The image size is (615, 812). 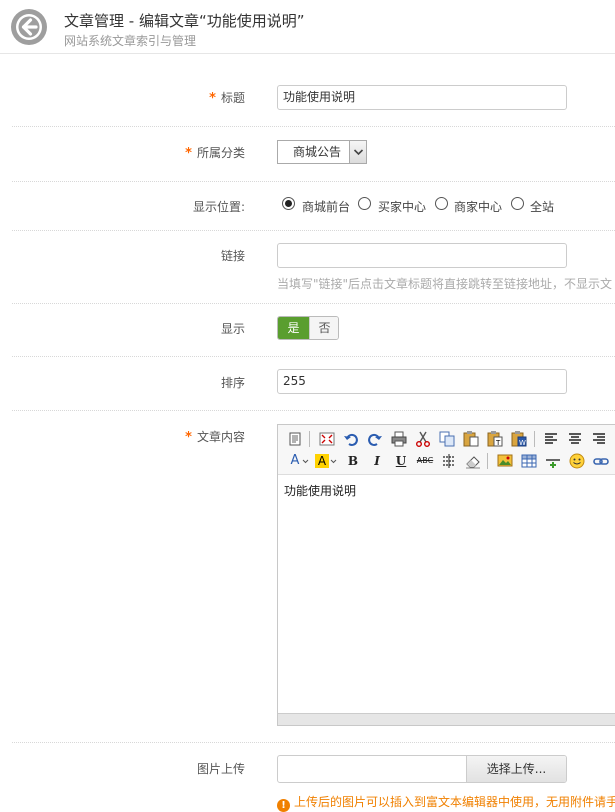 What do you see at coordinates (364, 203) in the screenshot?
I see `radio-buyer-center` at bounding box center [364, 203].